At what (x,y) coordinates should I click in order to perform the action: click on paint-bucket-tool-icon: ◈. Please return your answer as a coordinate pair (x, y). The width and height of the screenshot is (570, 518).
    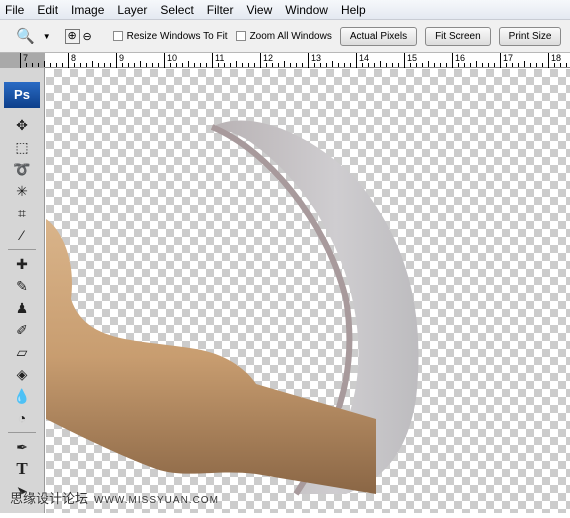
    Looking at the image, I should click on (22, 374).